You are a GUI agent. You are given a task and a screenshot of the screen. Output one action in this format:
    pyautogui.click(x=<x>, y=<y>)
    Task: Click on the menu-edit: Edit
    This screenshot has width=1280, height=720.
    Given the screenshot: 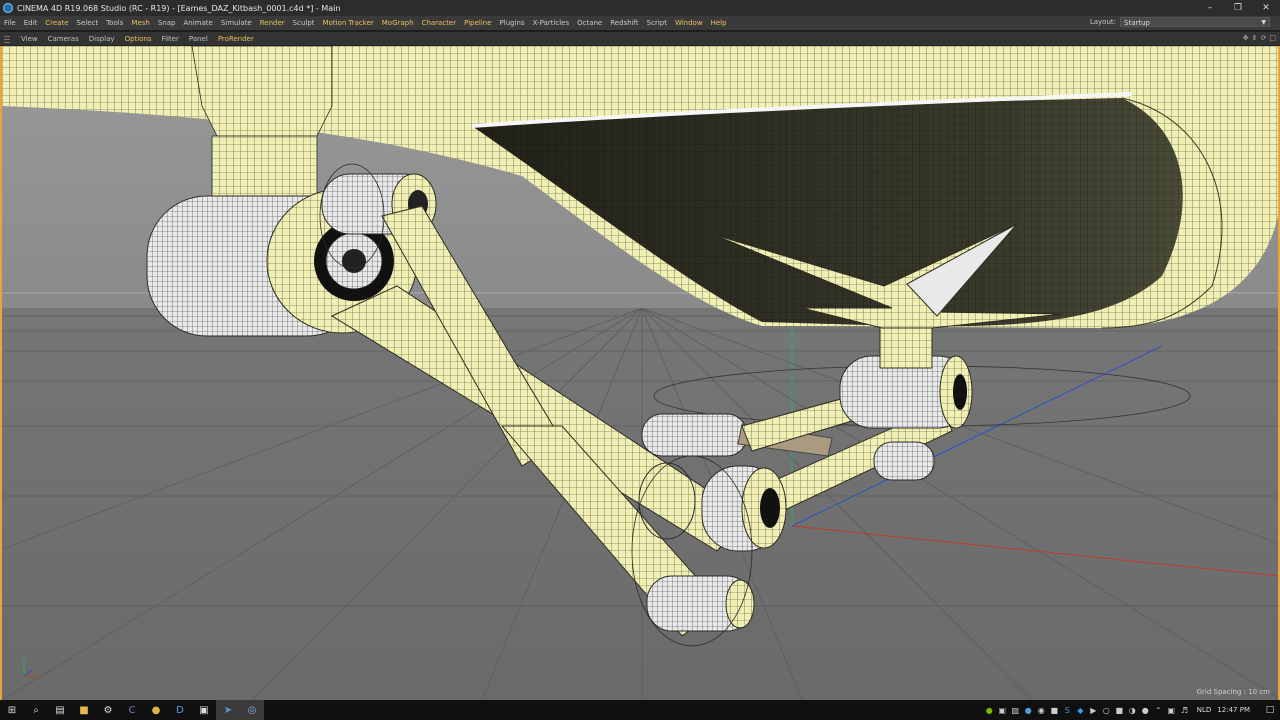 What is the action you would take?
    pyautogui.click(x=31, y=23)
    